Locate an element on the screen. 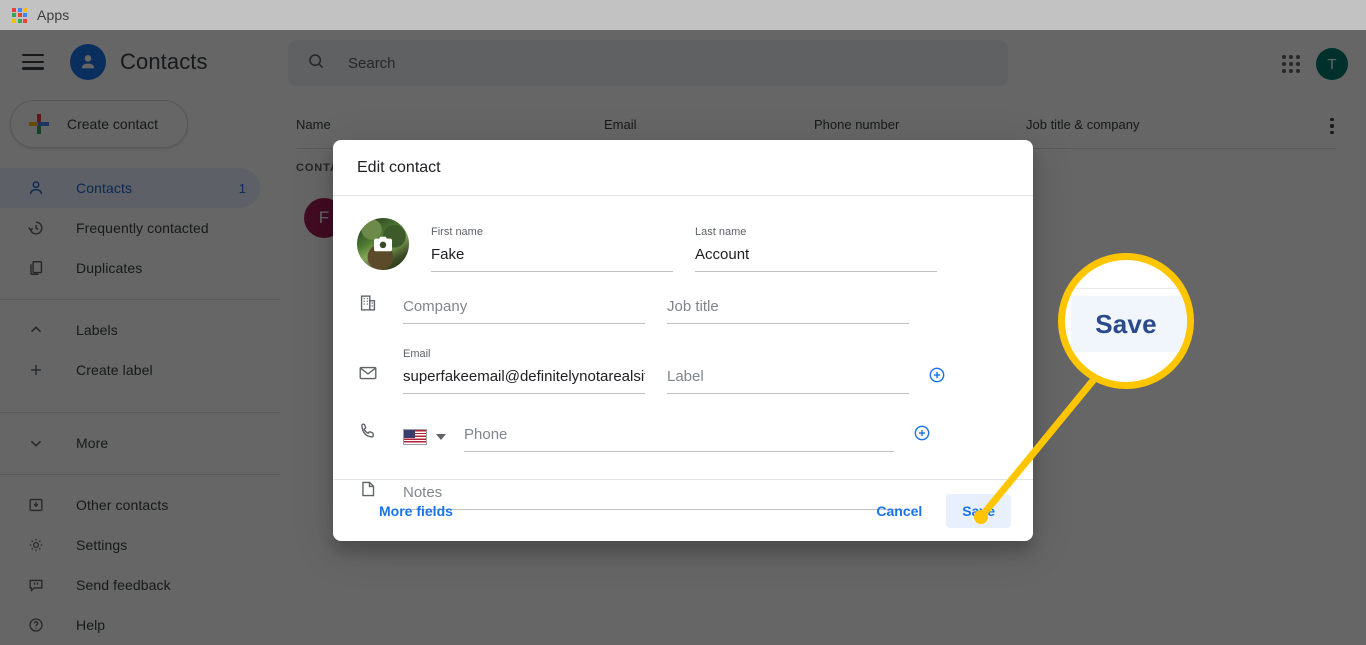 The height and width of the screenshot is (645, 1366). job-title-field: Job title is located at coordinates (788, 311).